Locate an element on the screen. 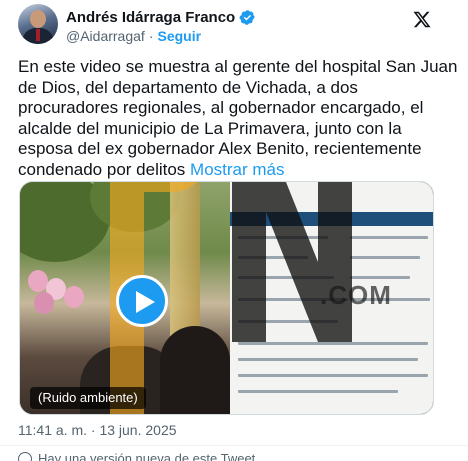 The width and height of the screenshot is (468, 461). author-handle-row: @Aidarragaf · Seguir is located at coordinates (133, 36).